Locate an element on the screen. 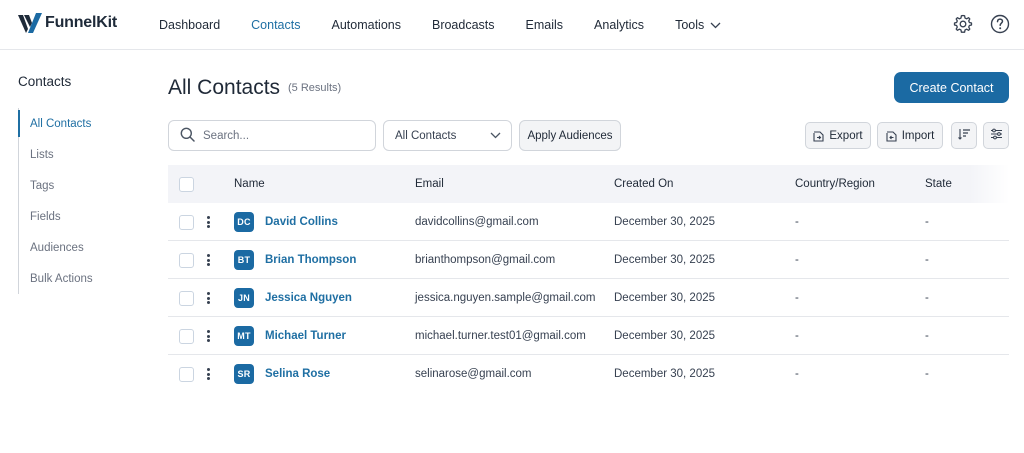  sidebar-item-bulk-actions: Bulk Actions is located at coordinates (78, 278).